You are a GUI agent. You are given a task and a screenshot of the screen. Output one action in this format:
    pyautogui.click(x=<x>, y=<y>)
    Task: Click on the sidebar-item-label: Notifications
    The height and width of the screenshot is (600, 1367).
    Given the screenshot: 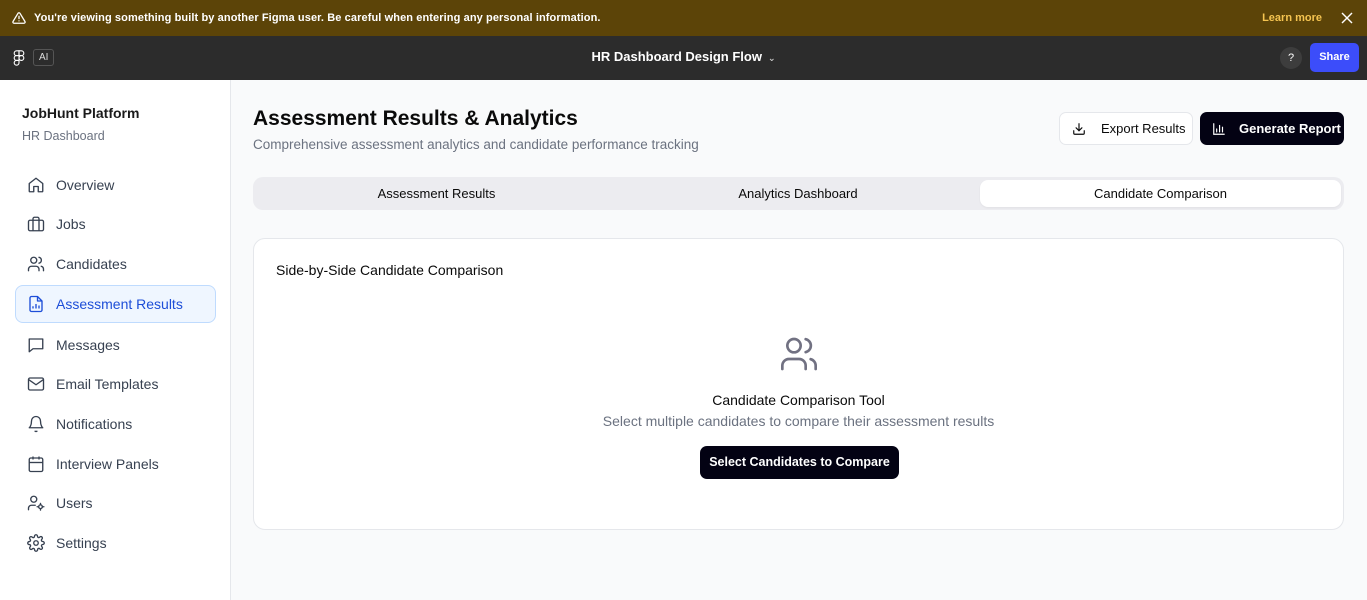 What is the action you would take?
    pyautogui.click(x=94, y=424)
    